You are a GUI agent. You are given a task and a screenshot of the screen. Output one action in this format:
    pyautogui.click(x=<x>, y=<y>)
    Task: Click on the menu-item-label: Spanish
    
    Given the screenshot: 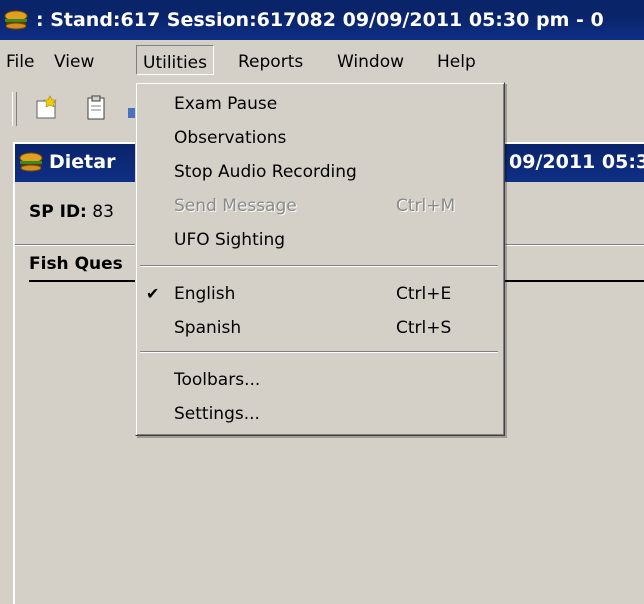 What is the action you would take?
    pyautogui.click(x=208, y=328)
    